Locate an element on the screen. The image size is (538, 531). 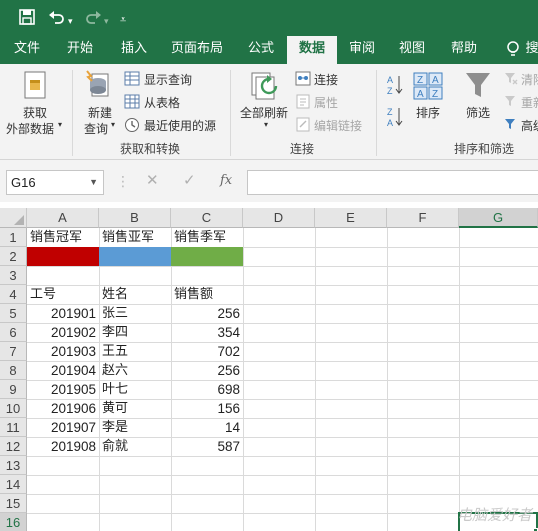
customize-icon: ⩡ is located at coordinates (123, 20).